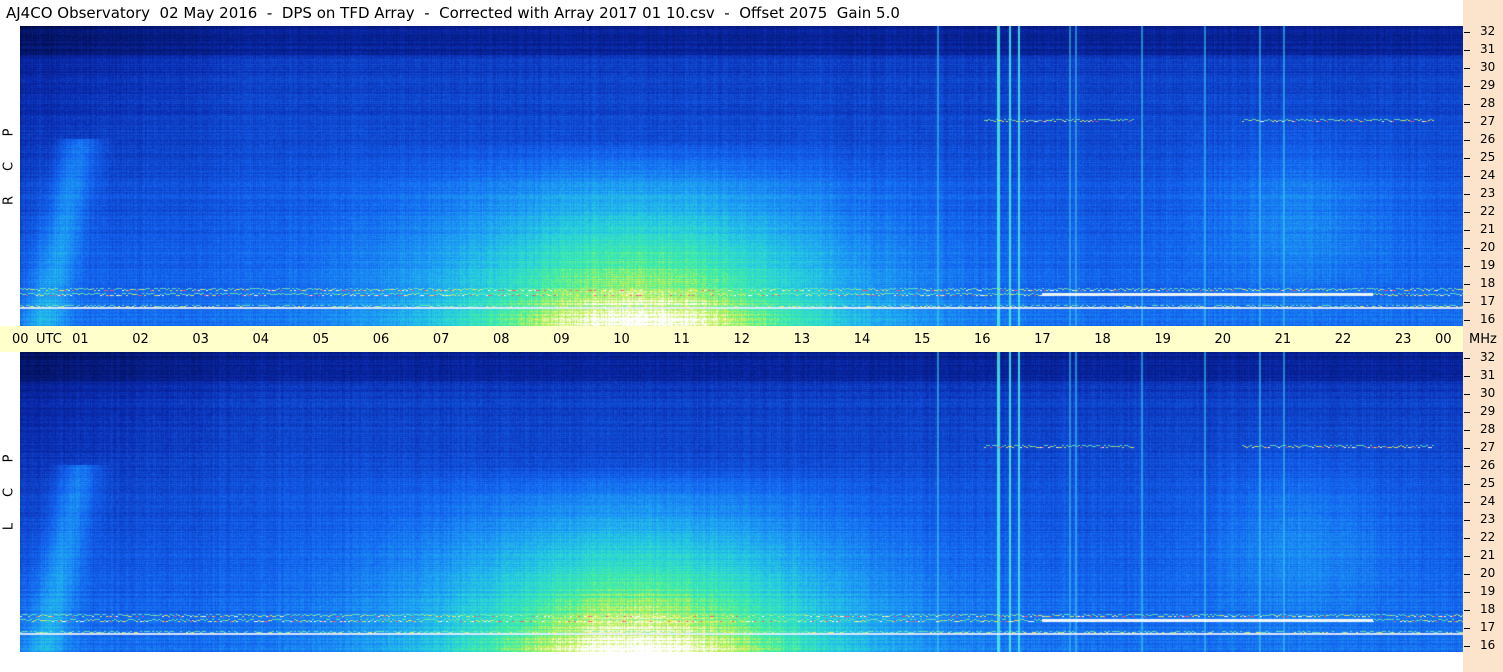 The width and height of the screenshot is (1503, 672). What do you see at coordinates (982, 339) in the screenshot?
I see `time-tick-label: 16` at bounding box center [982, 339].